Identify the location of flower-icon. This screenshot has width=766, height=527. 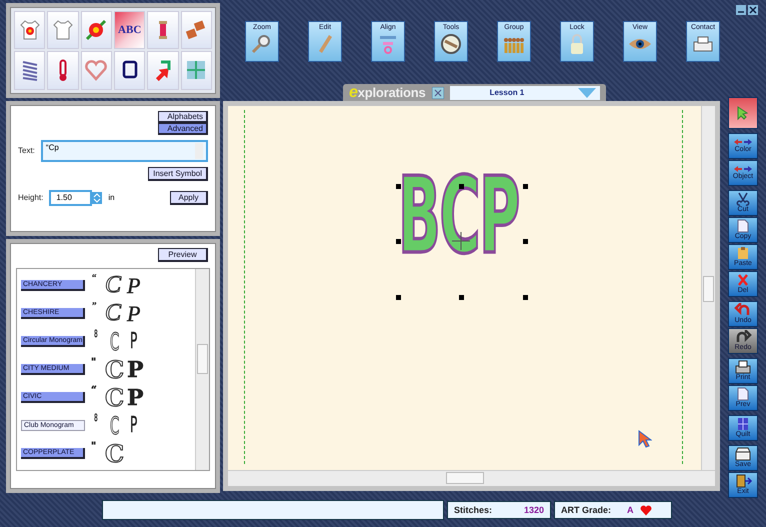
(96, 30).